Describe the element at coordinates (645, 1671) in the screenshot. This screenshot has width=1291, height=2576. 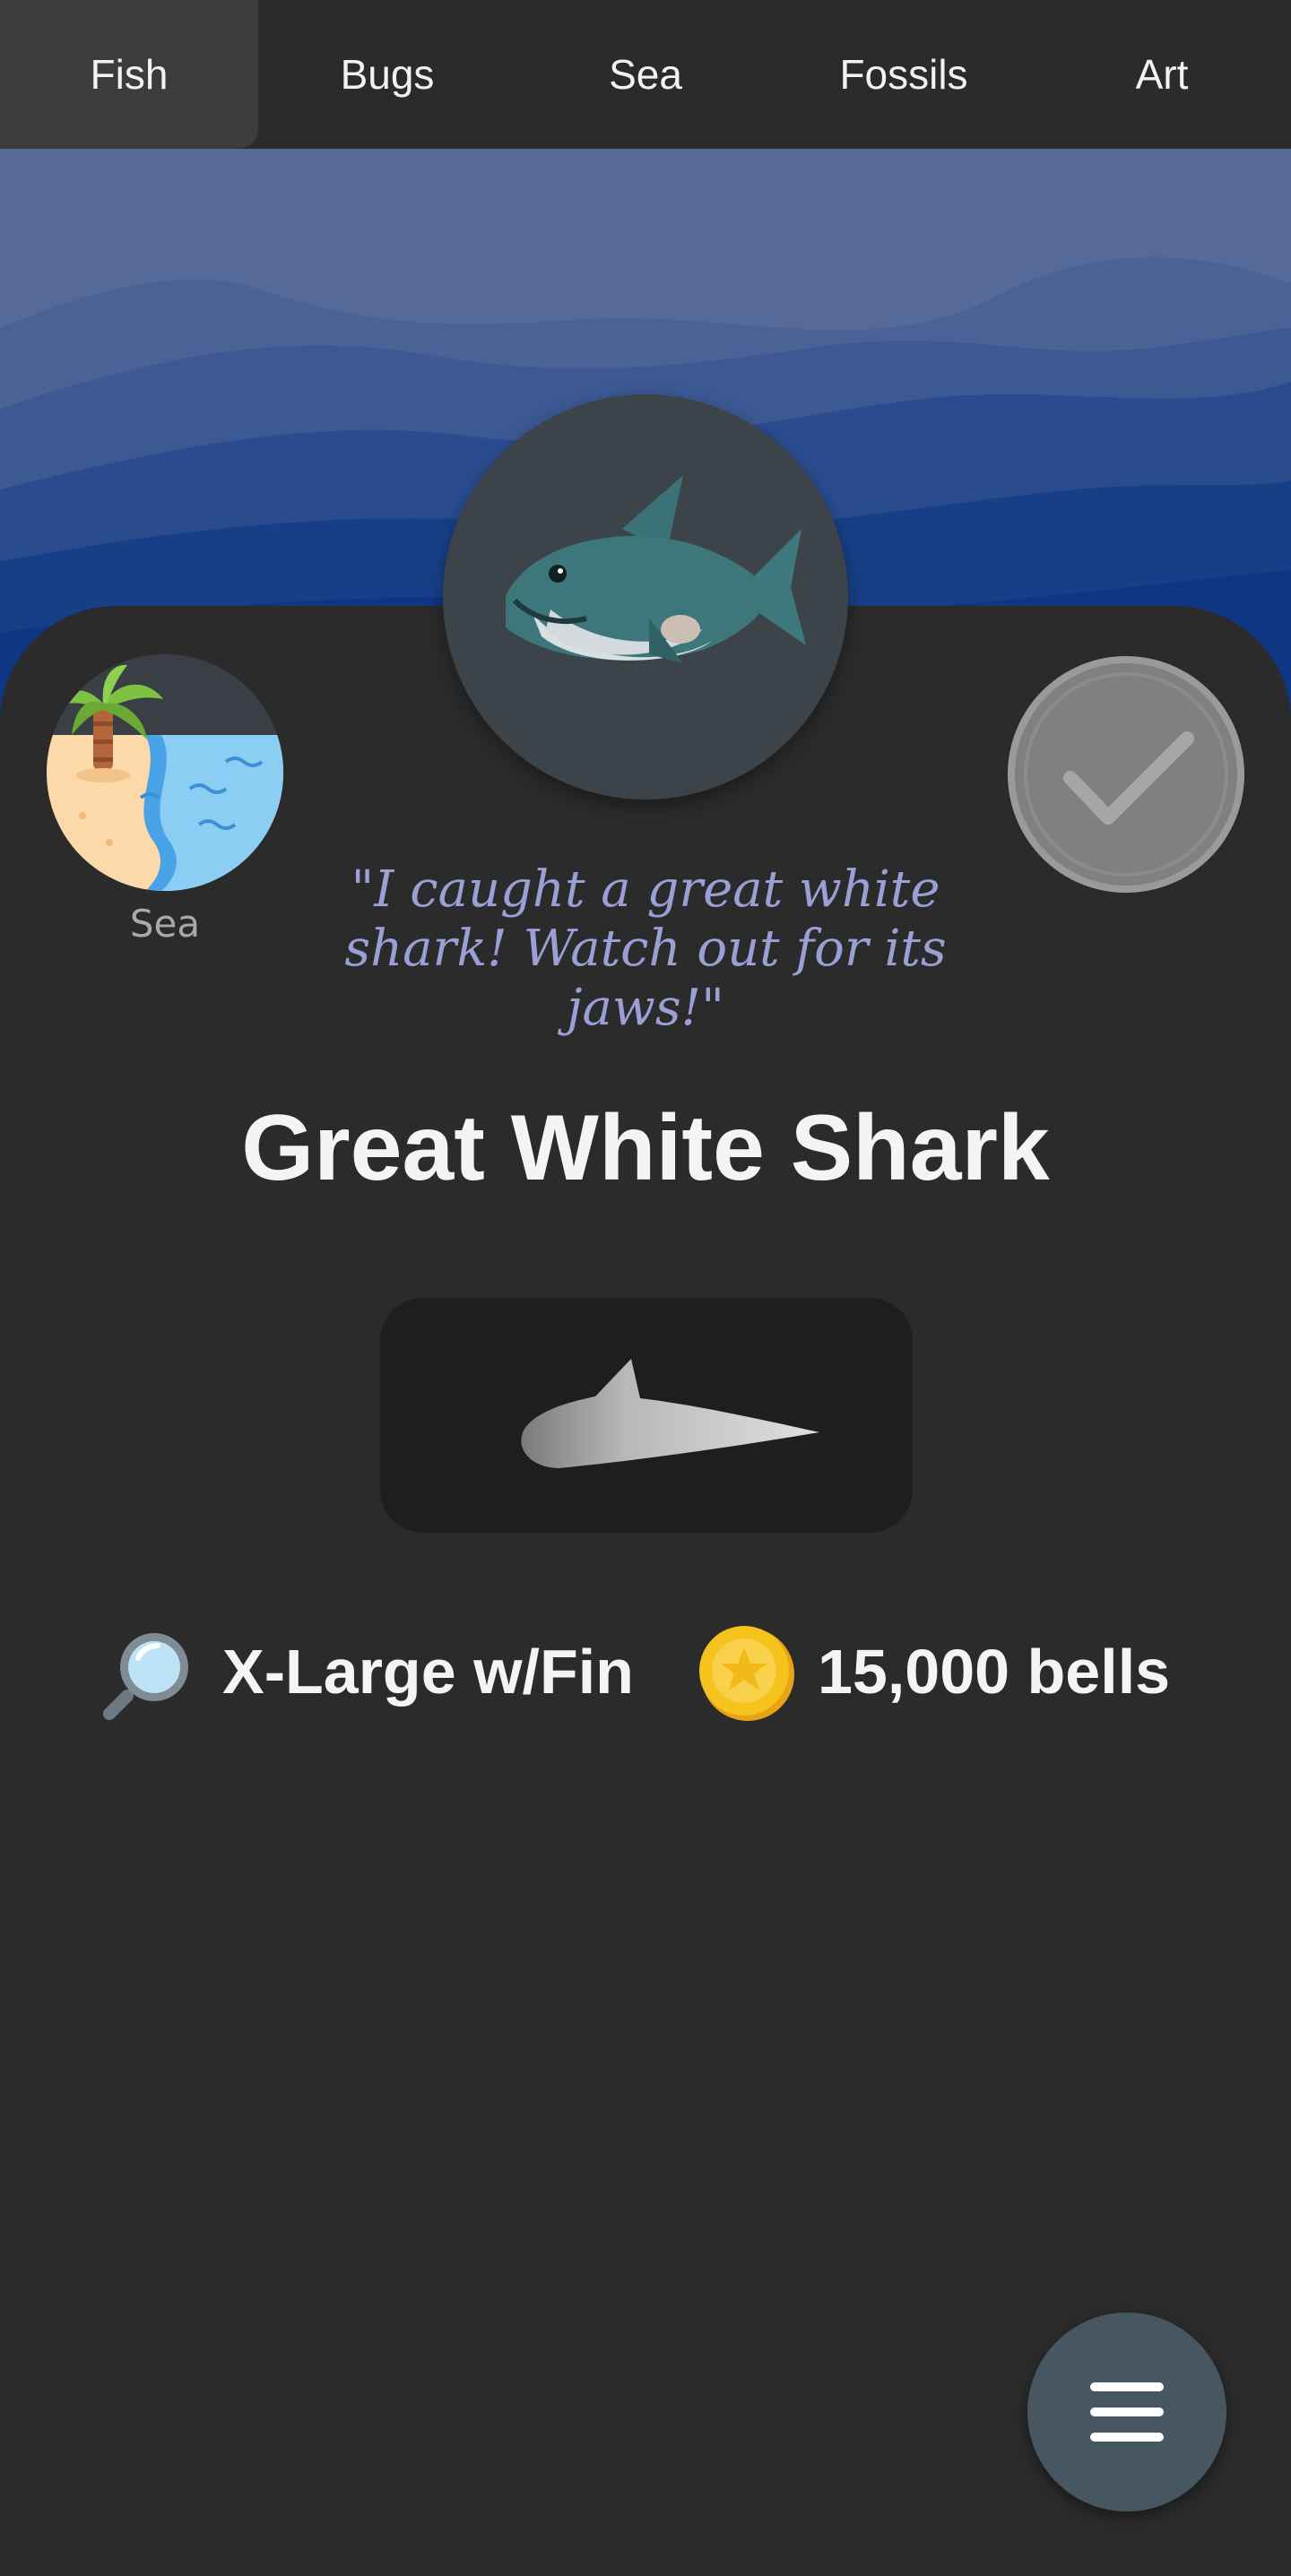
I see `stats-row: X-Large w/Fin 15,000 bells` at that location.